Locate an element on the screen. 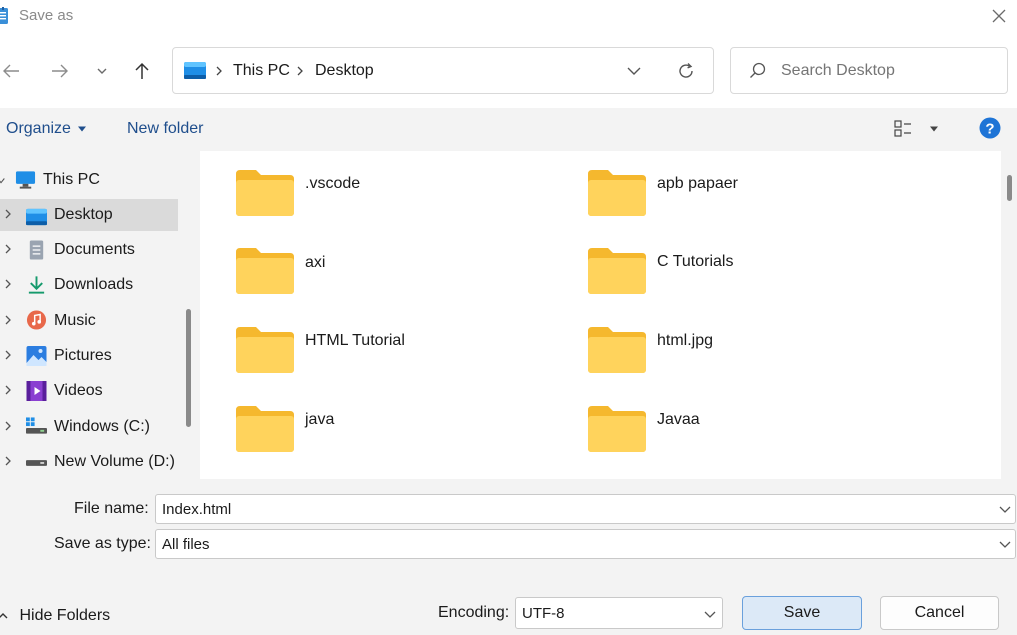  sidebar-item-videos: Videos is located at coordinates (89, 391).